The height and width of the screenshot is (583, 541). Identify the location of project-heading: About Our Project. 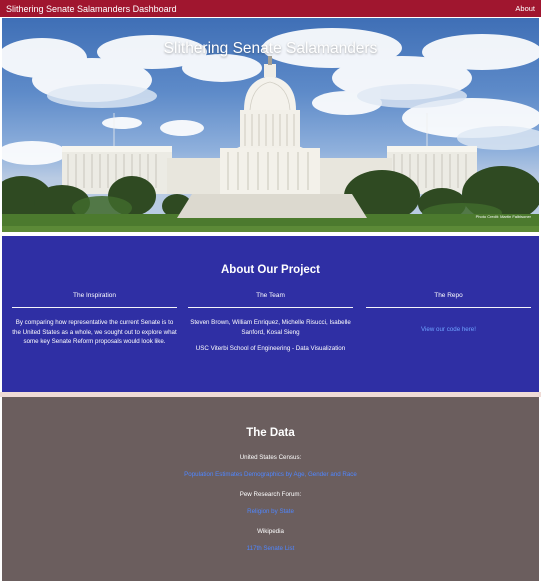
(270, 270).